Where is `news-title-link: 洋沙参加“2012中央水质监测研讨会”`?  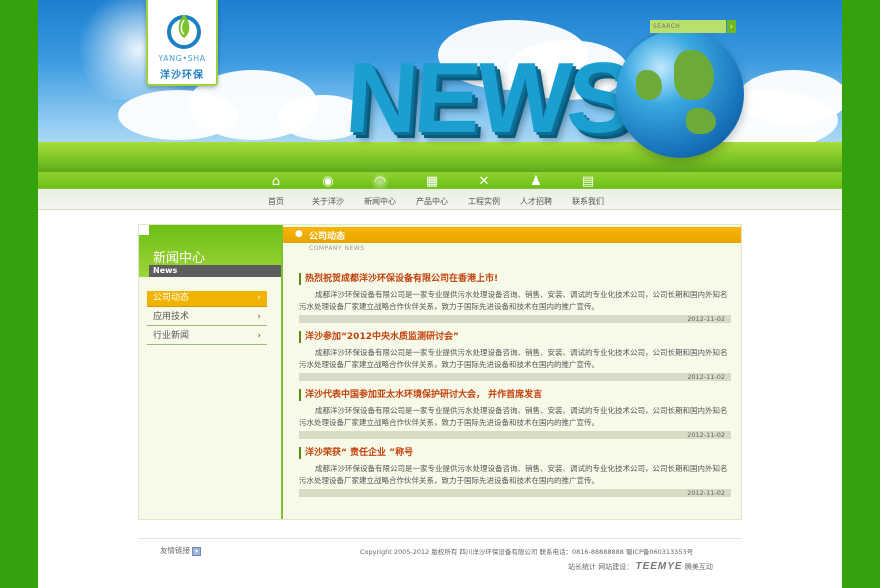
news-title-link: 洋沙参加“2012中央水质监测研讨会” is located at coordinates (515, 337).